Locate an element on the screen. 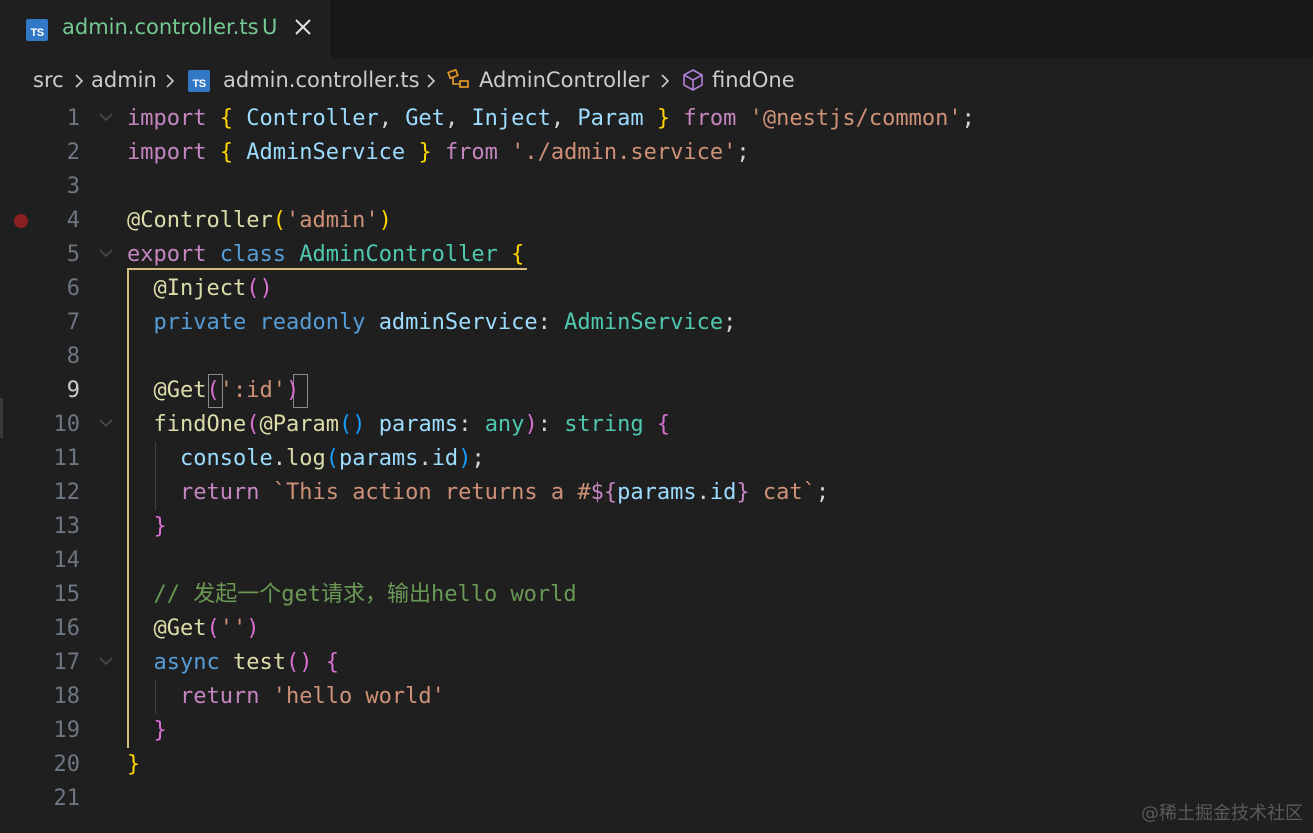  code-line: 17 async test() { is located at coordinates (656, 663).